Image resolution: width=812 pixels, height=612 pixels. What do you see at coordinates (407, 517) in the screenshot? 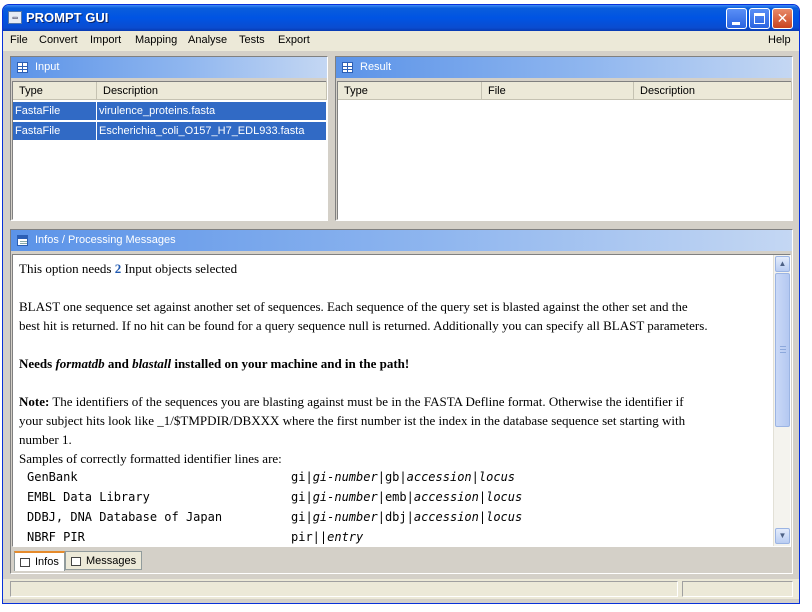
I see `identifier-format: gi|gi-number|dbj|accession|locus` at bounding box center [407, 517].